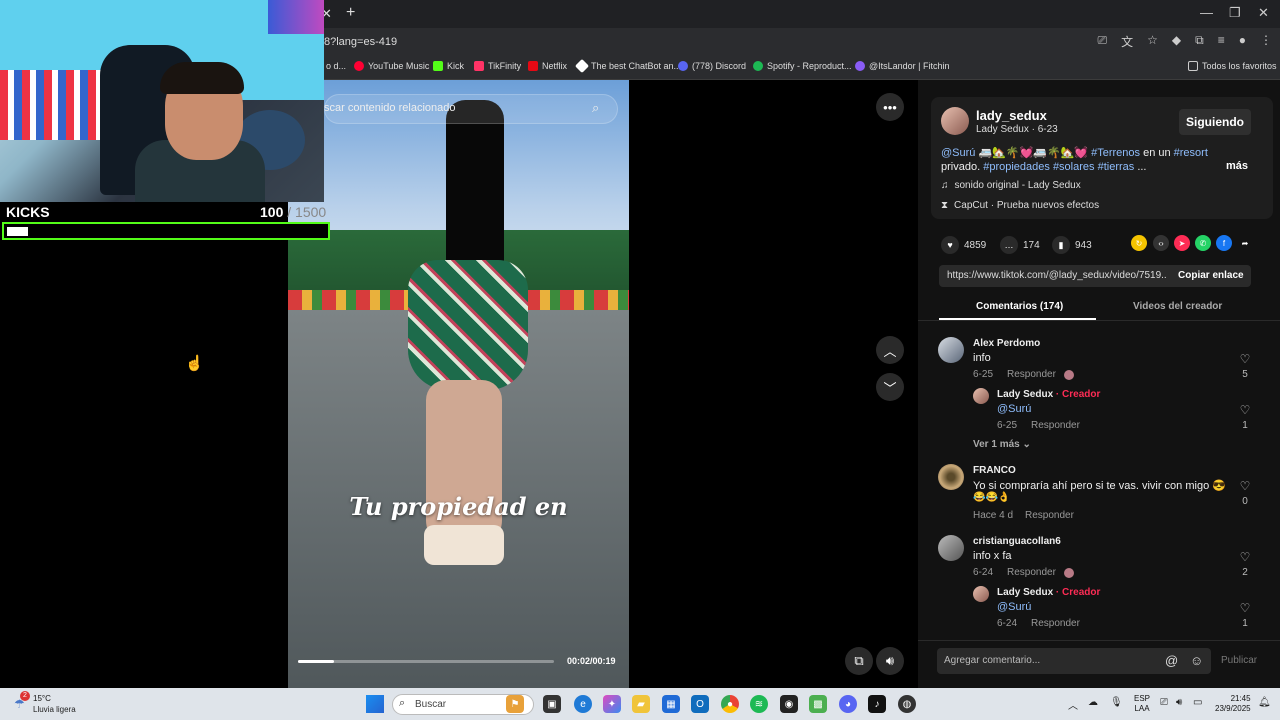 Image resolution: width=1280 pixels, height=720 pixels. What do you see at coordinates (789, 704) in the screenshot?
I see `obs-icon: ◉` at bounding box center [789, 704].